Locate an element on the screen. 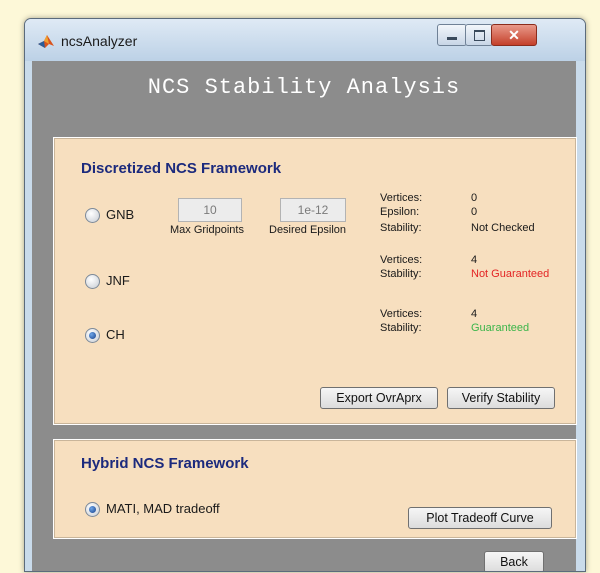 This screenshot has width=600, height=573. ch-radio is located at coordinates (92, 335).